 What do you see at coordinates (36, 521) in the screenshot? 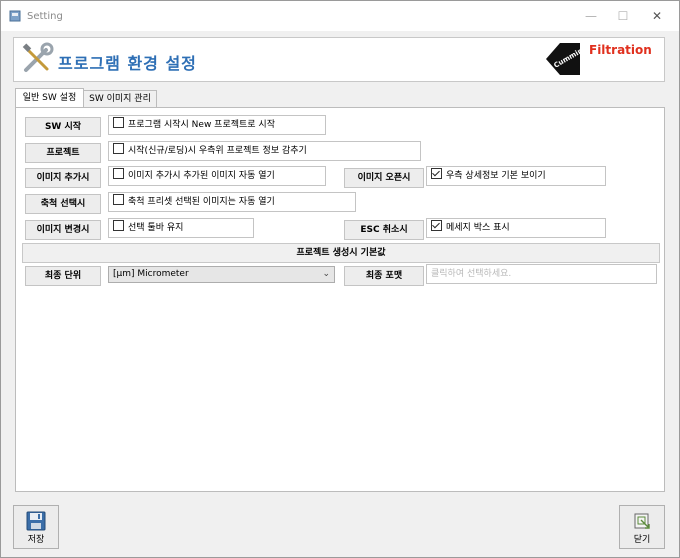
I see `floppy-disk-icon` at bounding box center [36, 521].